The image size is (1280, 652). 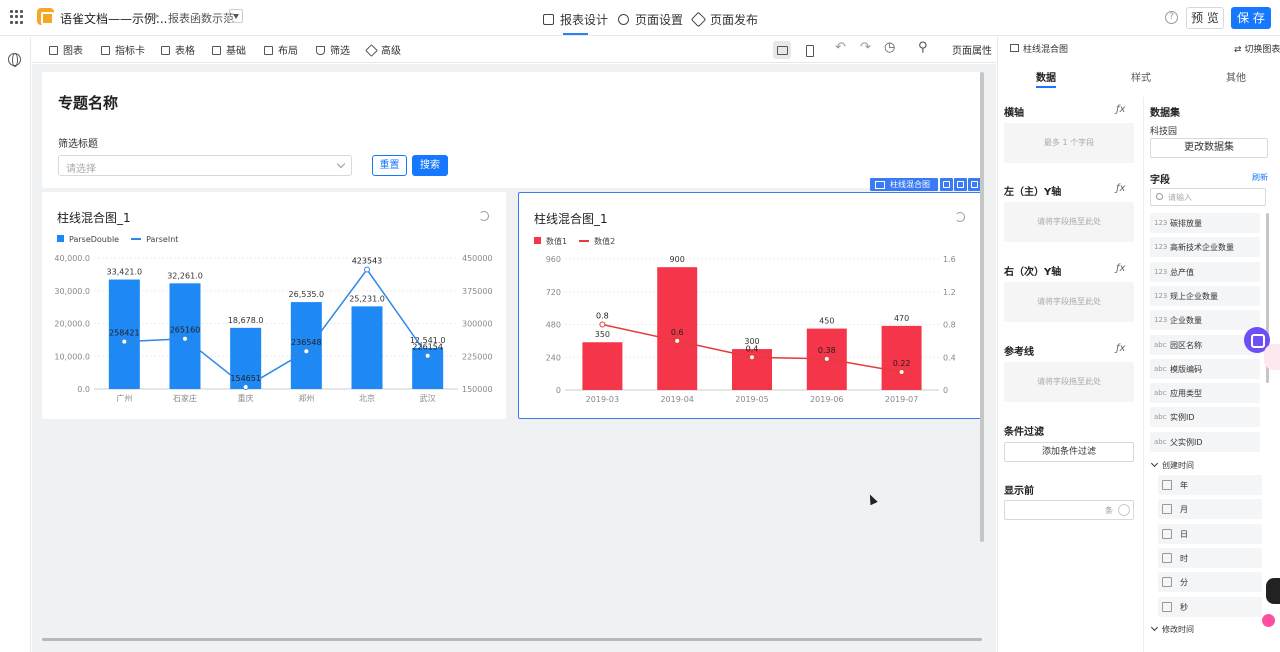 What do you see at coordinates (512, 130) in the screenshot?
I see `filter-card: 专题名称 筛选标题 请选择 重置 搜索` at bounding box center [512, 130].